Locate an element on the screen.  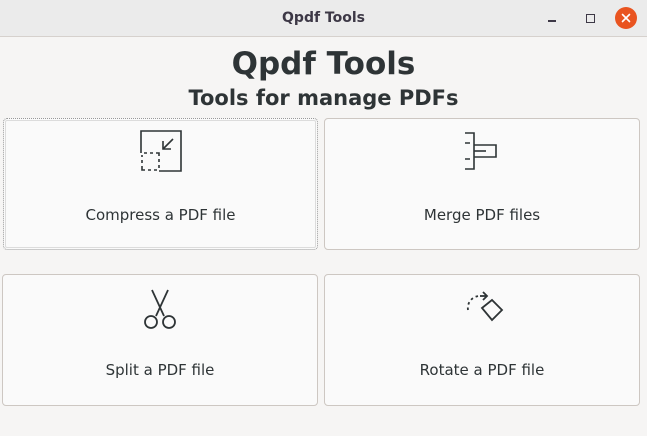
compress-icon is located at coordinates (160, 151).